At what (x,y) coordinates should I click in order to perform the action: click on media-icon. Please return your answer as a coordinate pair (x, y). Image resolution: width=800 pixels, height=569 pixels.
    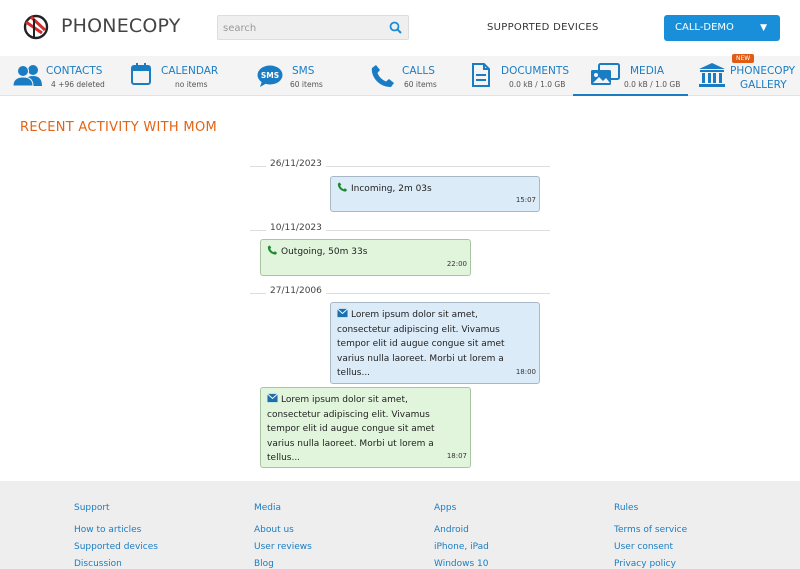
    Looking at the image, I should click on (605, 74).